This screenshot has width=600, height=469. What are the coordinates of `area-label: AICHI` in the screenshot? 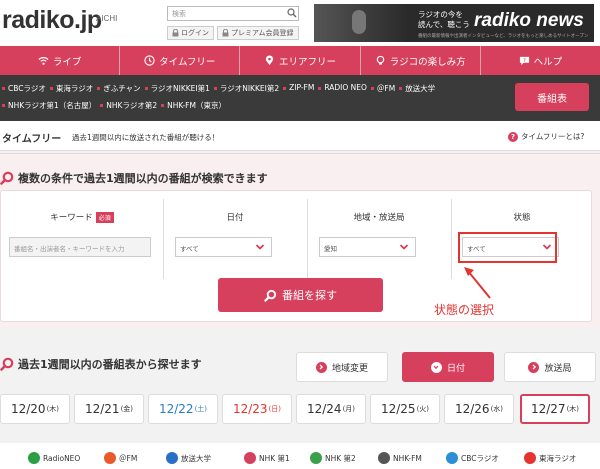 It's located at (107, 18).